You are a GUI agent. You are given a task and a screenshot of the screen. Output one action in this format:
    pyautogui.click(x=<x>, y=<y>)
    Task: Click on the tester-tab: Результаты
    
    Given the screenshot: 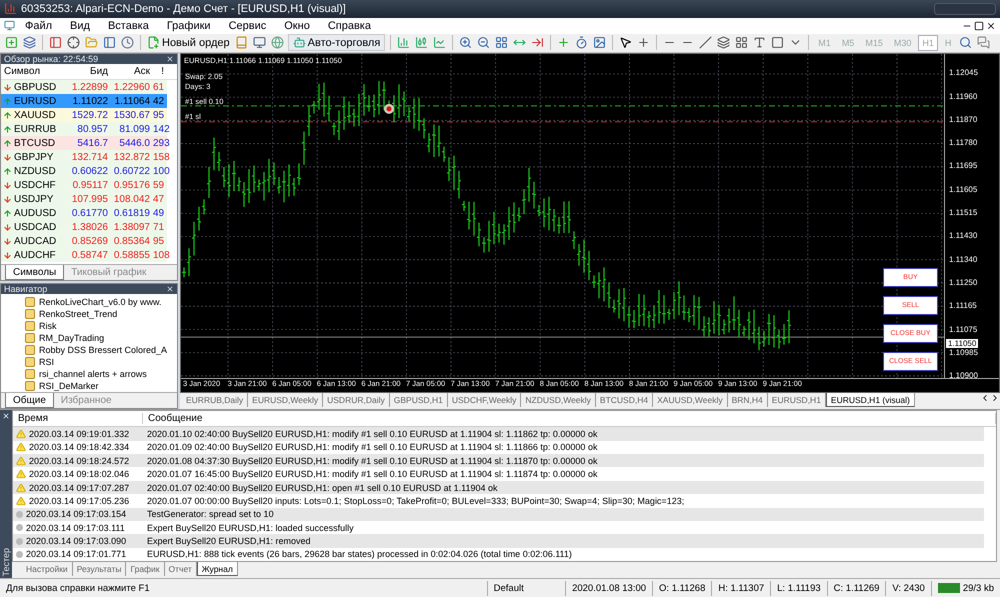 What is the action you would take?
    pyautogui.click(x=99, y=569)
    